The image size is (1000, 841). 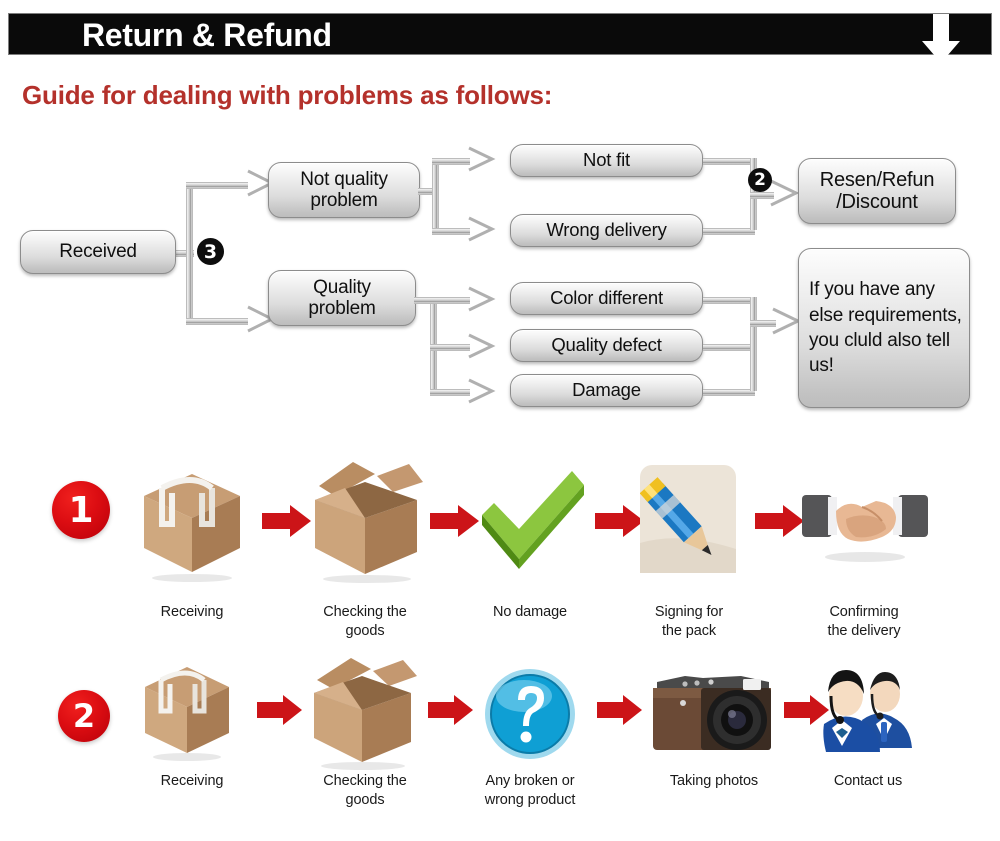 What do you see at coordinates (729, 347) in the screenshot?
I see `connector-defect-merge` at bounding box center [729, 347].